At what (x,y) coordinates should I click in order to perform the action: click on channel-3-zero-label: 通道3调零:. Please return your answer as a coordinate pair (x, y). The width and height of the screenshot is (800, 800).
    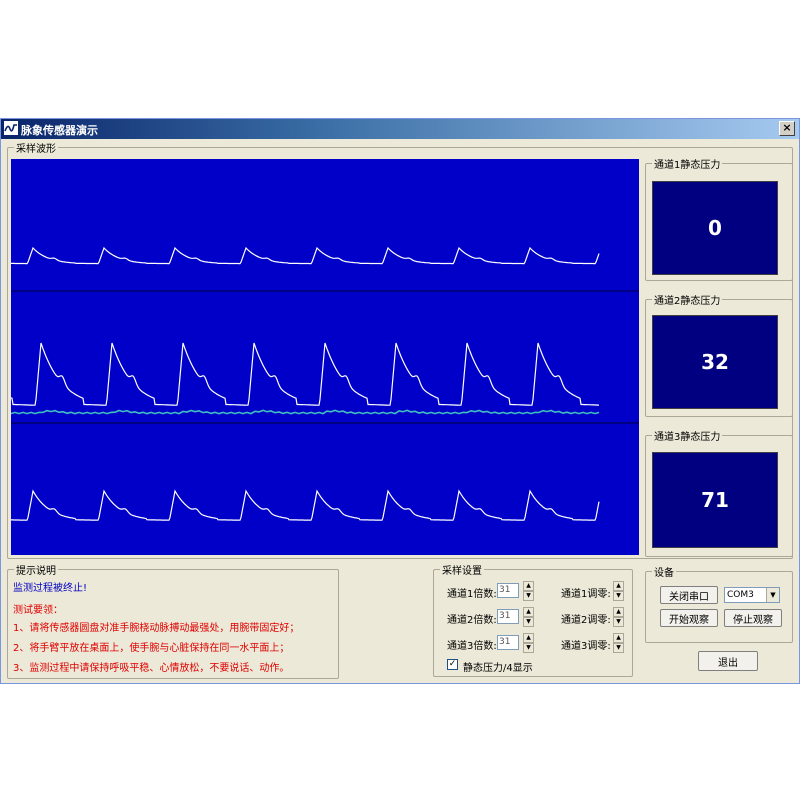
    Looking at the image, I should click on (586, 646).